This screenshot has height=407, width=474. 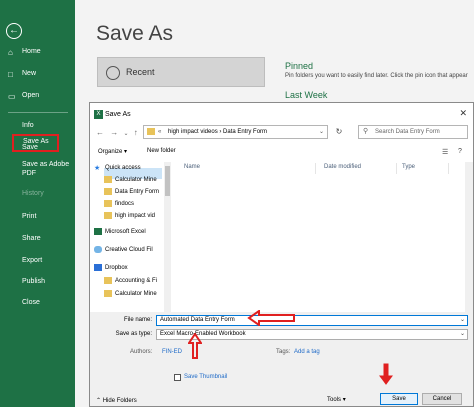 What do you see at coordinates (396, 168) in the screenshot?
I see `column-divider` at bounding box center [396, 168].